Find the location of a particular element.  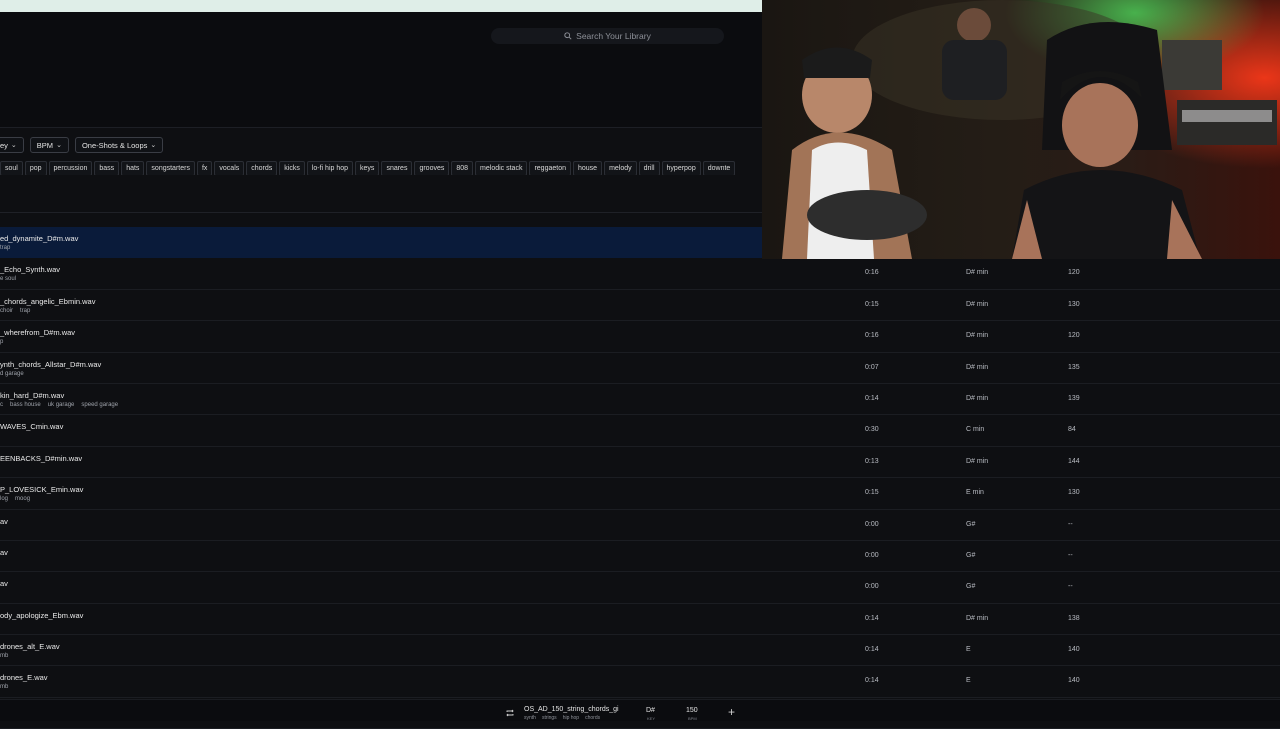

sample-tags: mb is located at coordinates (7, 687).